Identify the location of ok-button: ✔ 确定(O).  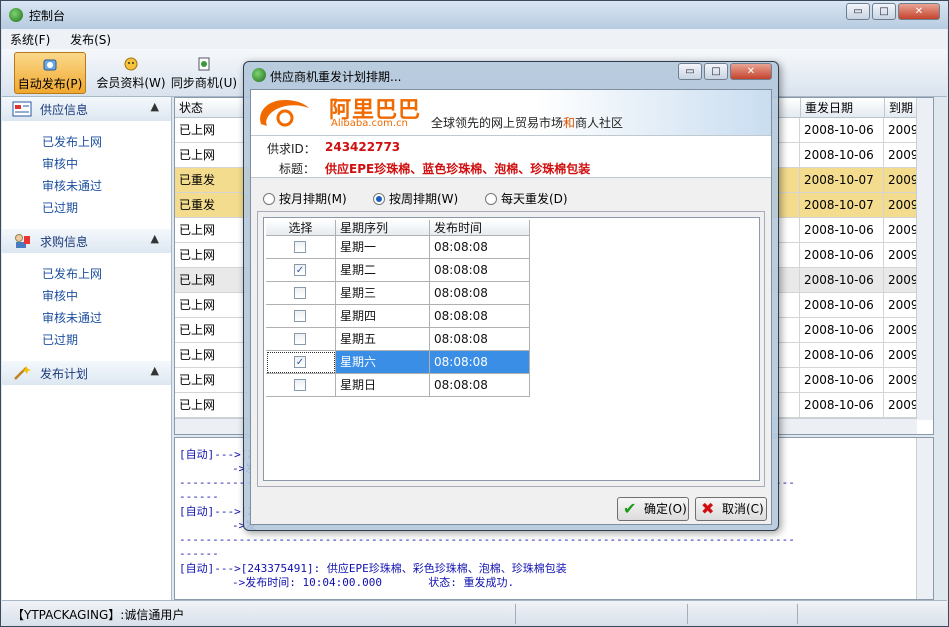
(653, 509).